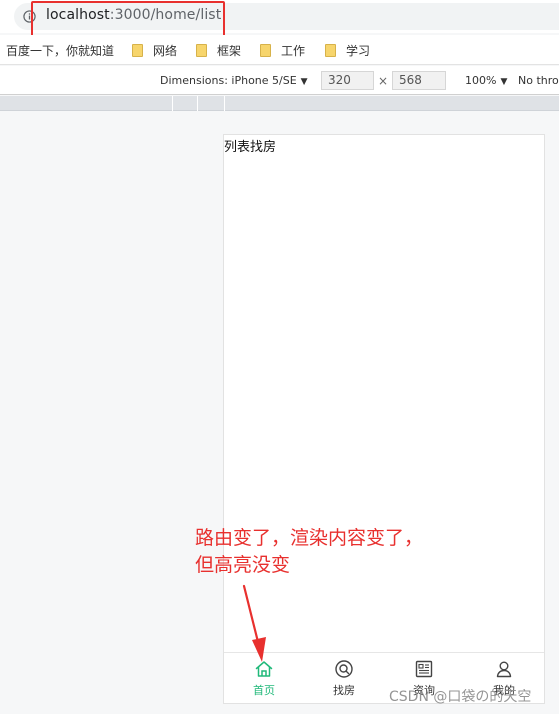  What do you see at coordinates (229, 50) in the screenshot?
I see `bookmark-label: 框架` at bounding box center [229, 50].